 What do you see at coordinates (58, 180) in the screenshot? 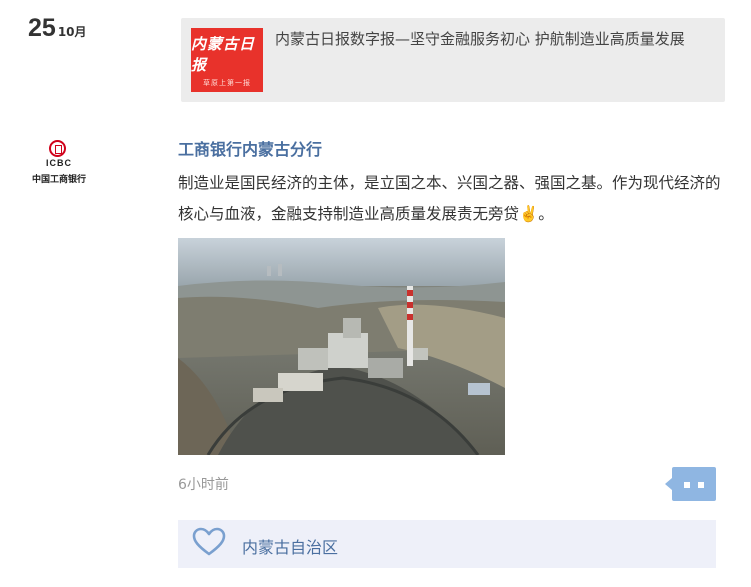
I see `avatar-brand-cn: 中国工商银行` at bounding box center [58, 180].